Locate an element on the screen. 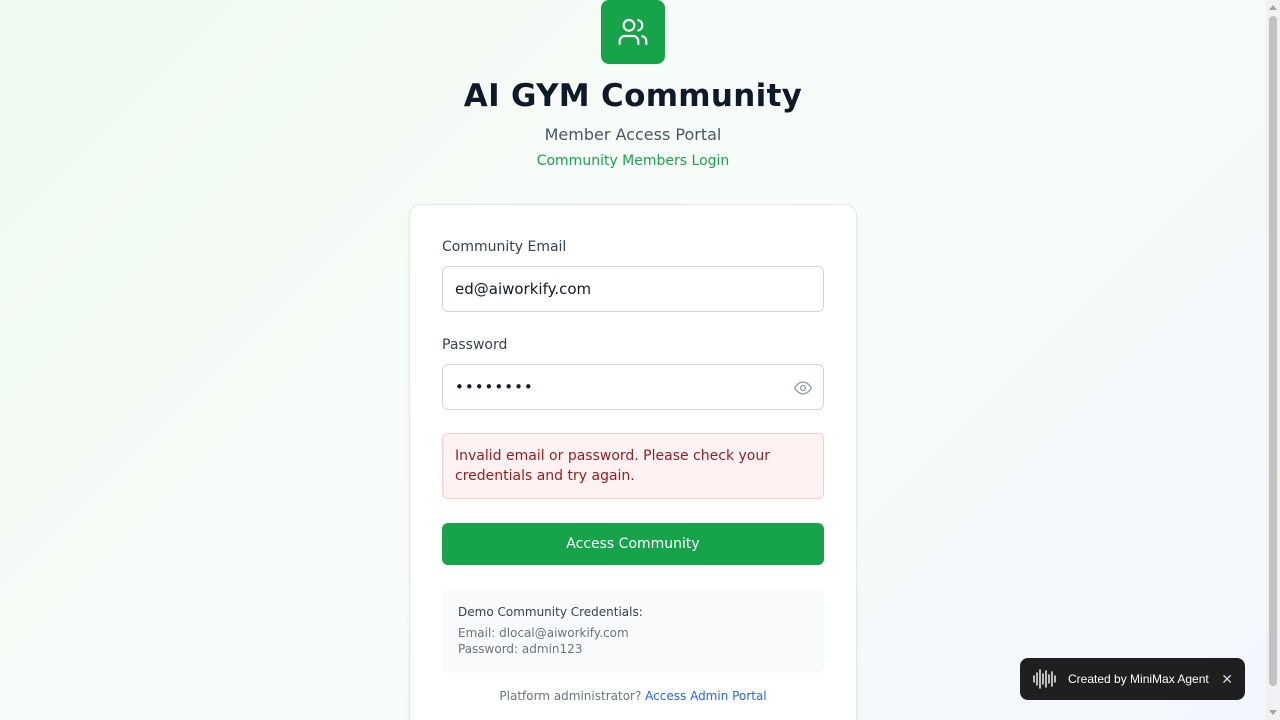 The width and height of the screenshot is (1280, 720). page-subtitle: Member Access Portal is located at coordinates (633, 134).